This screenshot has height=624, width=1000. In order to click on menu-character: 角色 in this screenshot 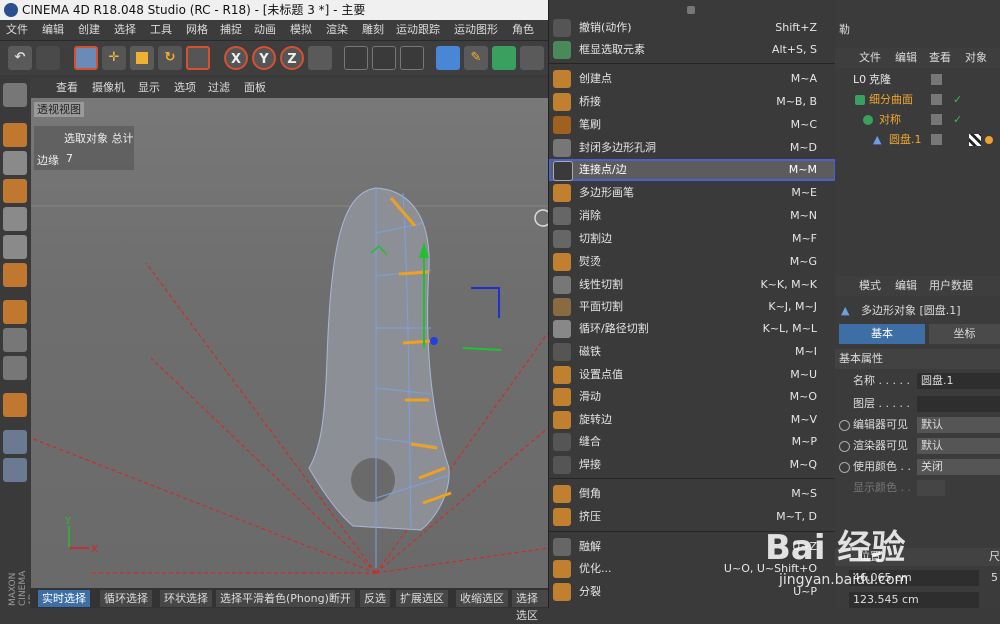, I will do `click(523, 30)`.